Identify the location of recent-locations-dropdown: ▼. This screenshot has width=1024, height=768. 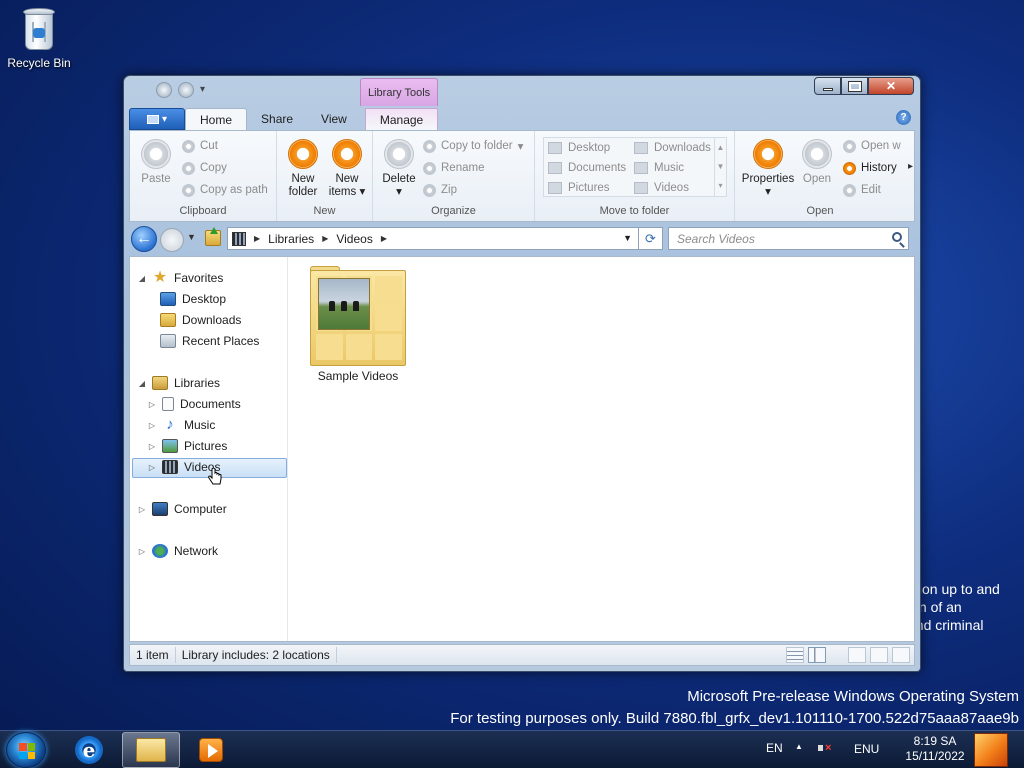
(191, 237).